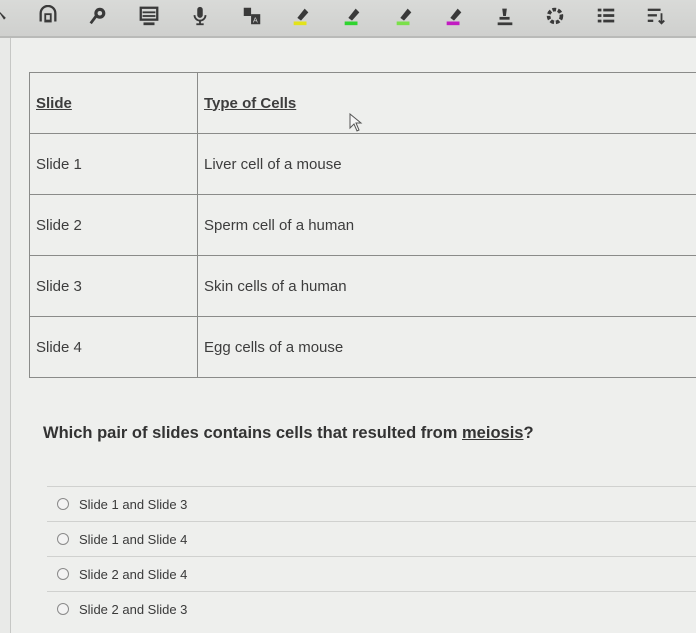 The width and height of the screenshot is (696, 633). What do you see at coordinates (113, 286) in the screenshot?
I see `slide-cell: Slide 3` at bounding box center [113, 286].